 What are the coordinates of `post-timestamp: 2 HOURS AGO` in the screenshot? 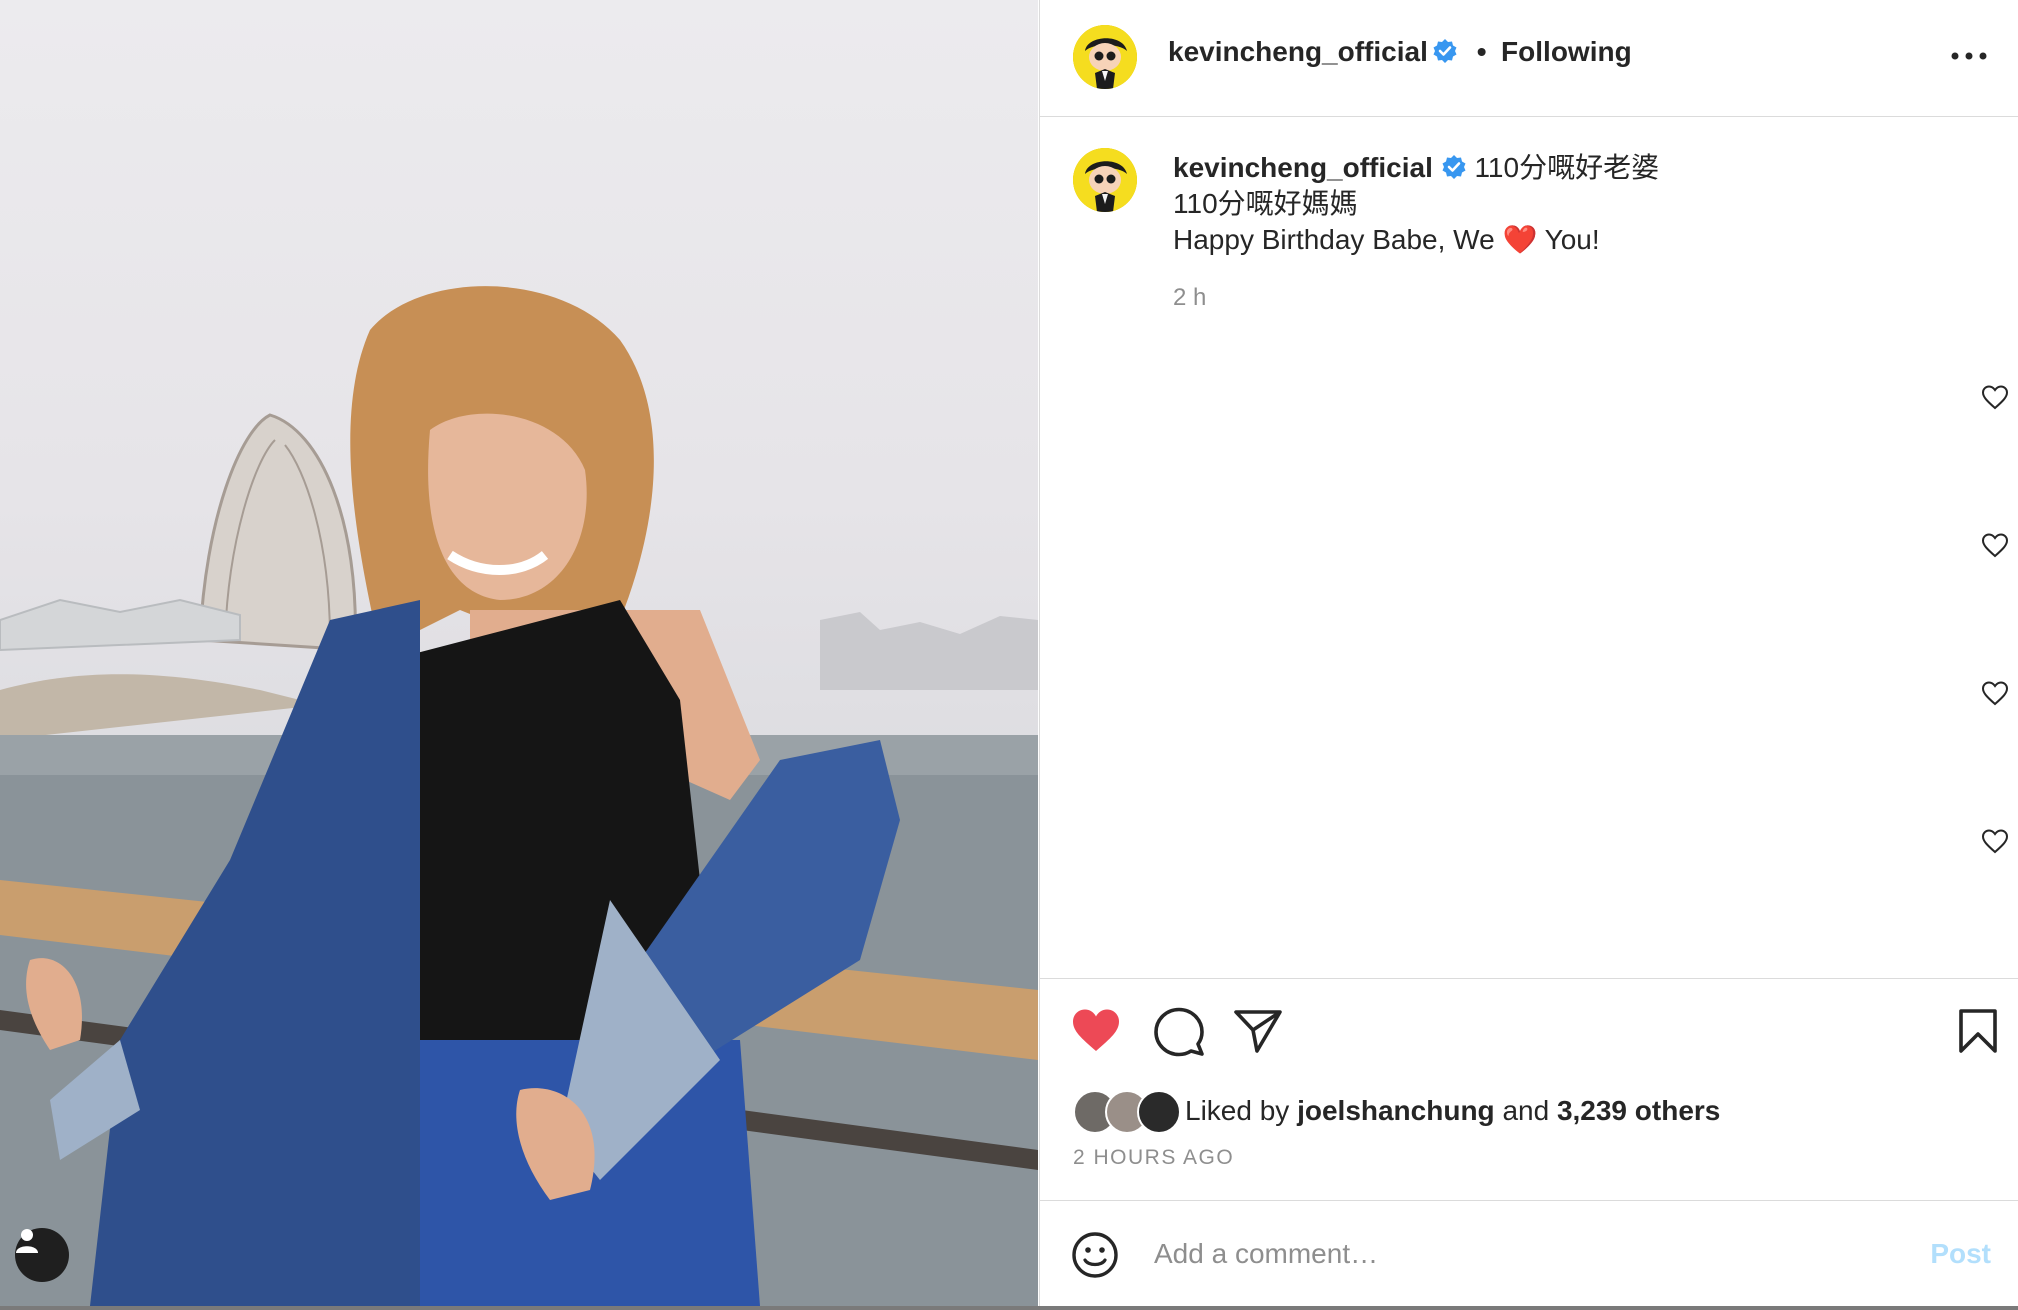 It's located at (1153, 1158).